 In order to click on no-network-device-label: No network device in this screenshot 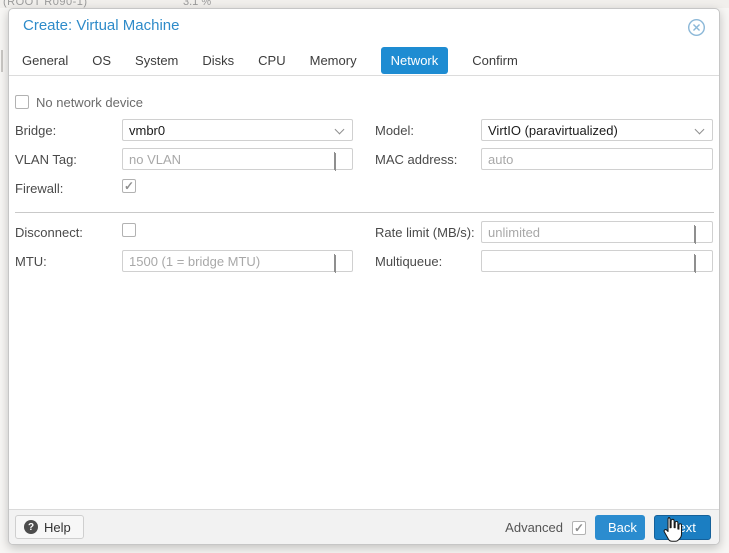, I will do `click(89, 102)`.